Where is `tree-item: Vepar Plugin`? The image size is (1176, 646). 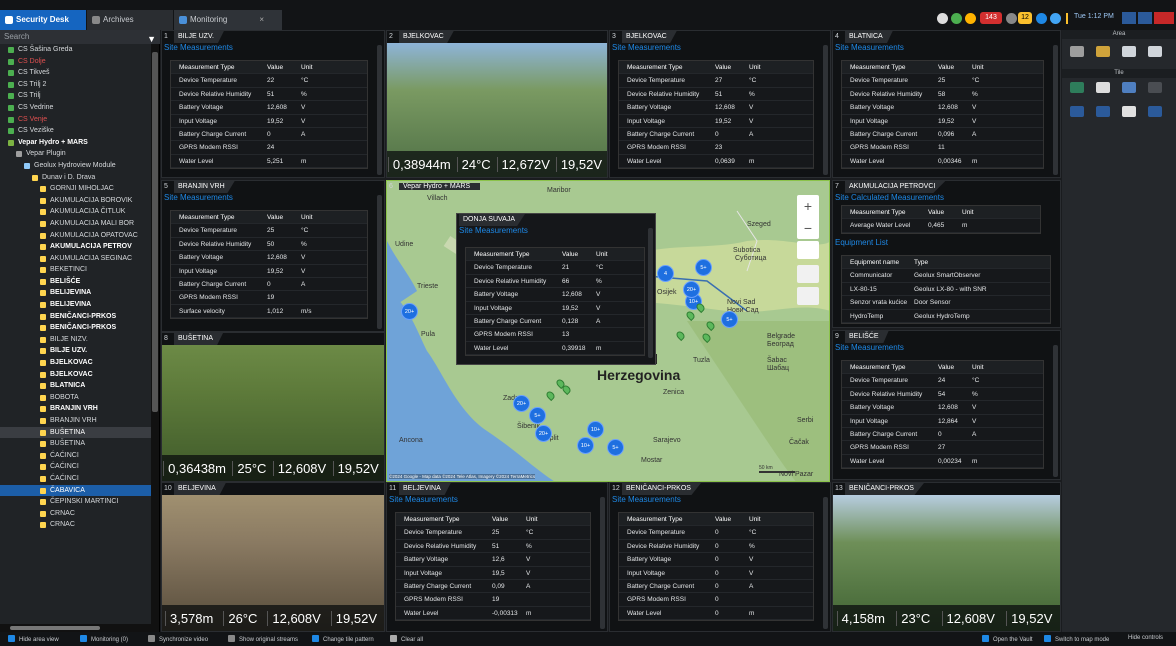
tree-item: Vepar Plugin is located at coordinates (76, 154).